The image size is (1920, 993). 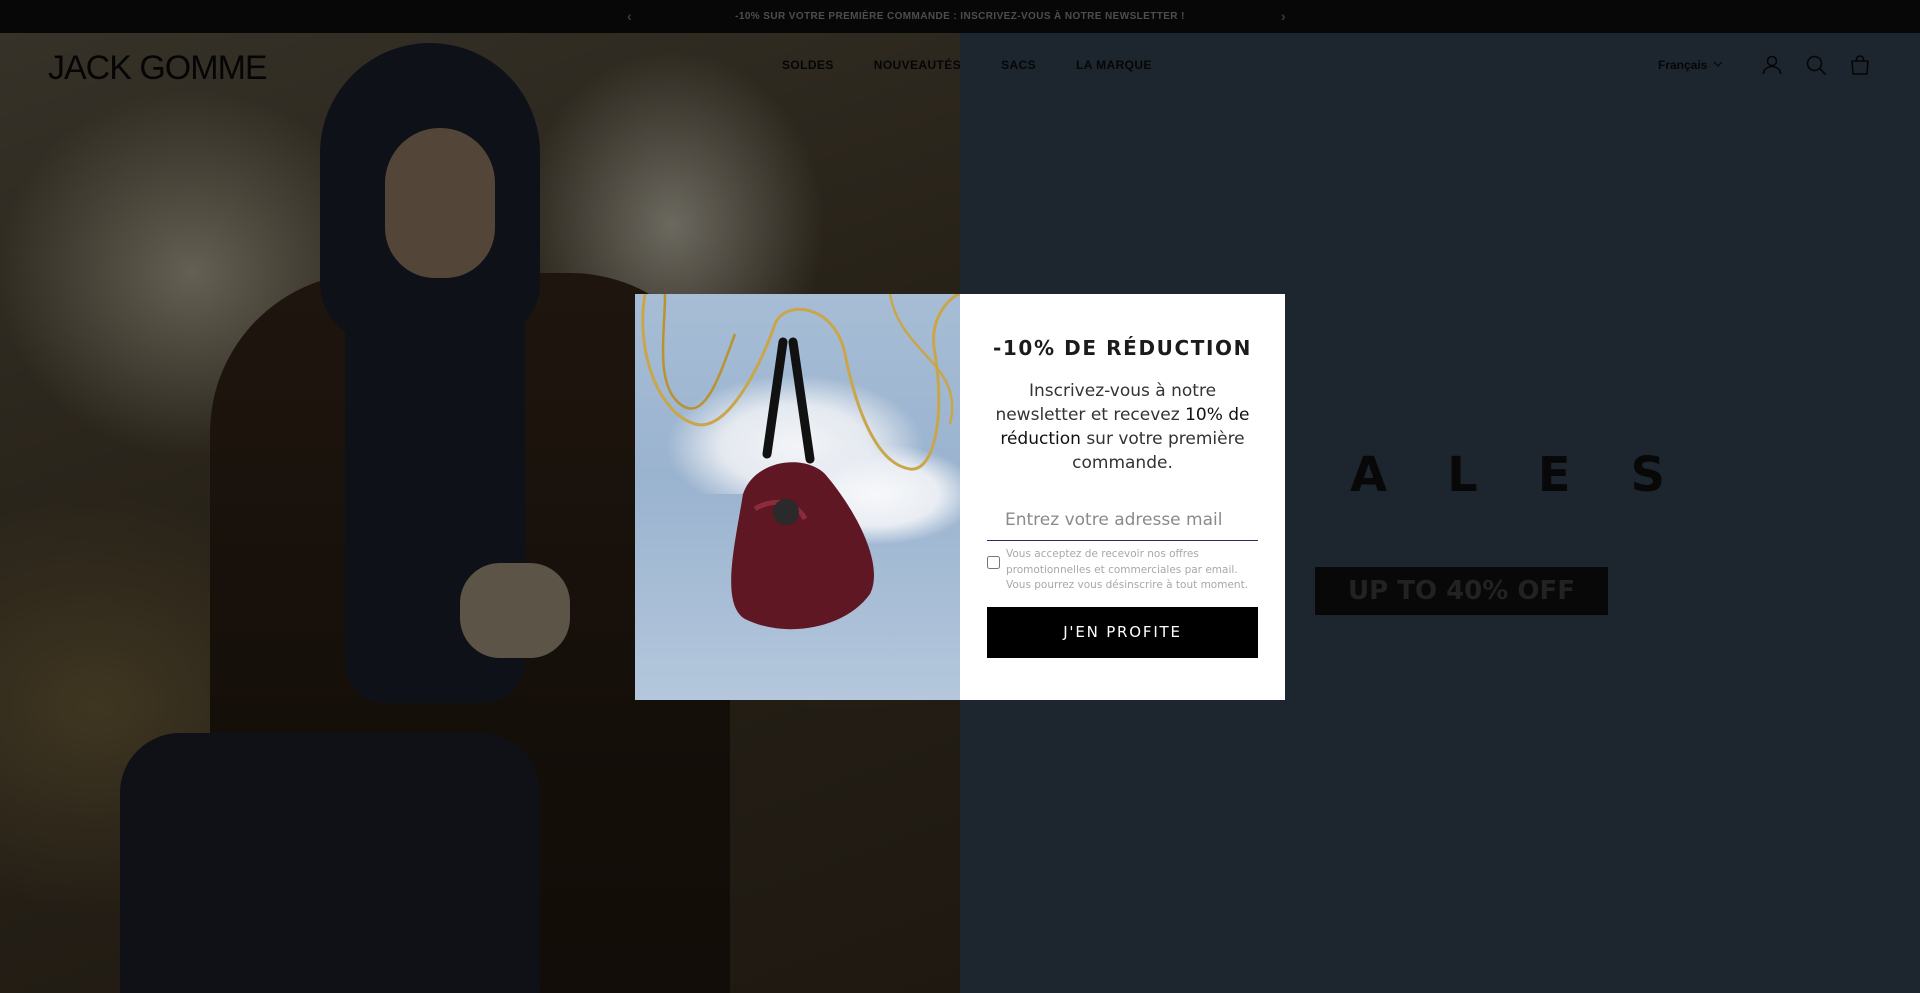 I want to click on modal-desc-text-2: sur votre première commande., so click(x=1158, y=451).